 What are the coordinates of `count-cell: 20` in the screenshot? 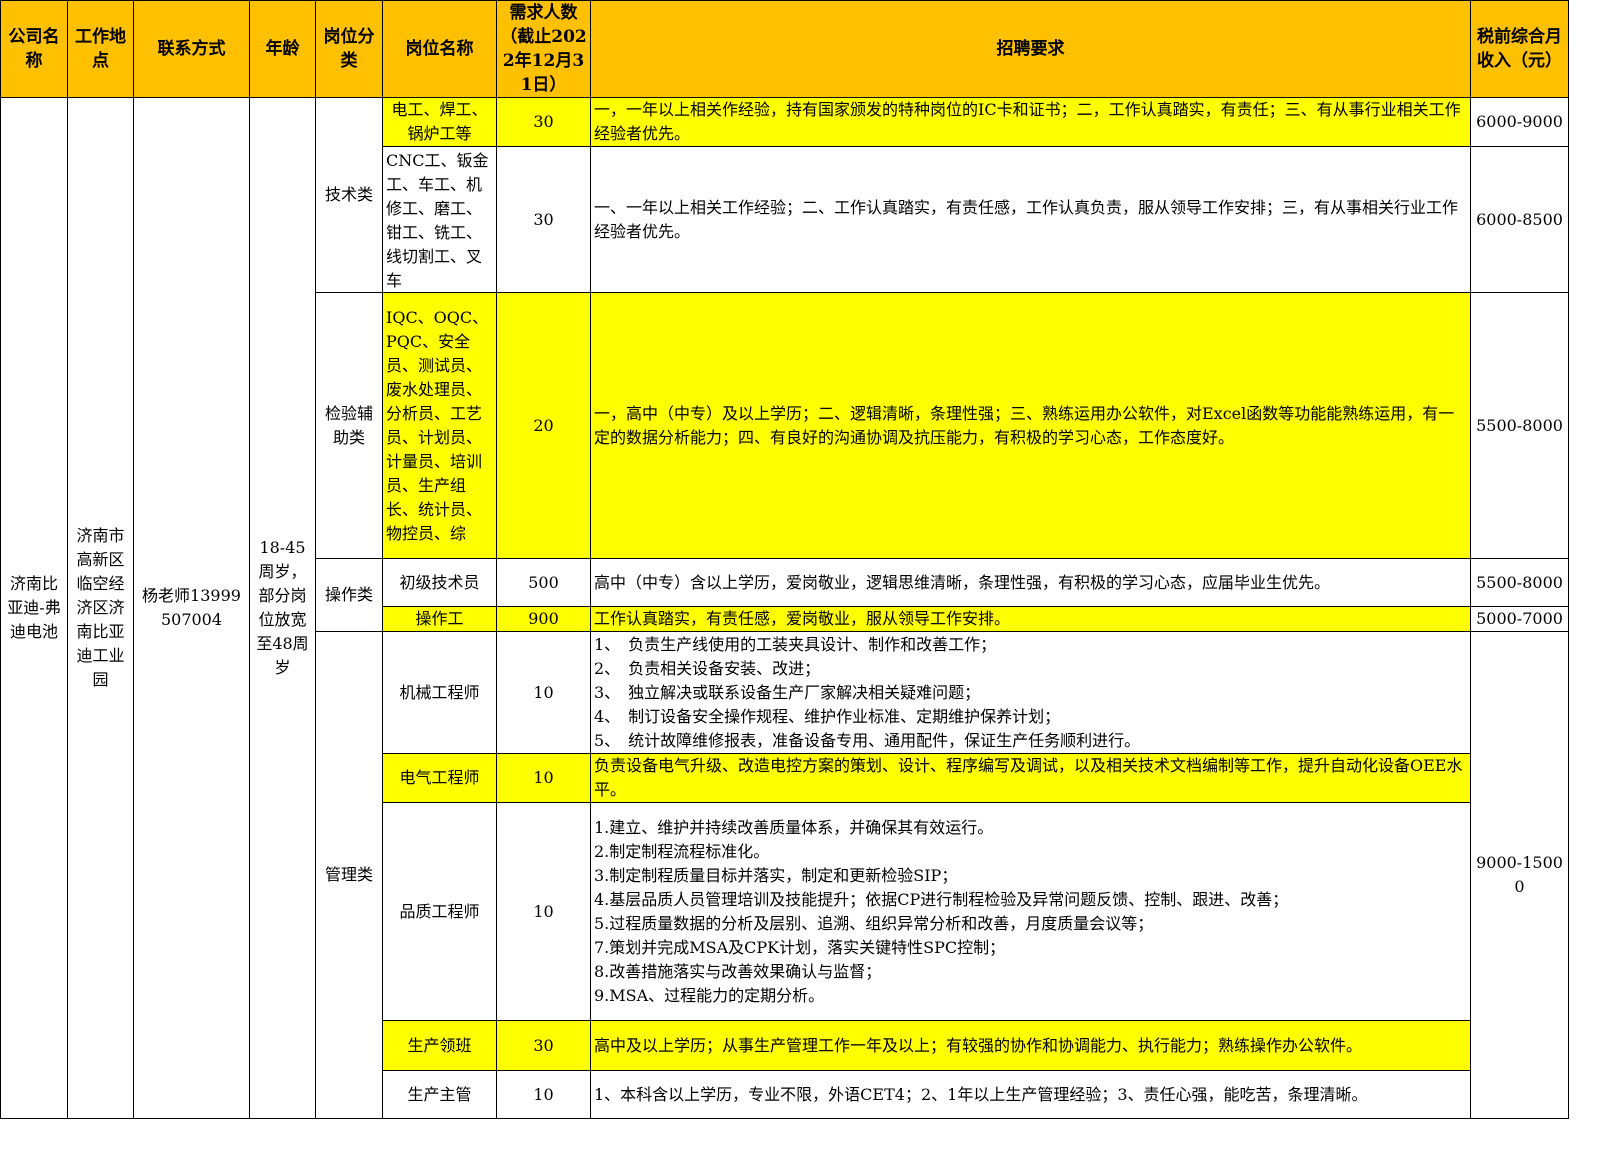 It's located at (543, 425).